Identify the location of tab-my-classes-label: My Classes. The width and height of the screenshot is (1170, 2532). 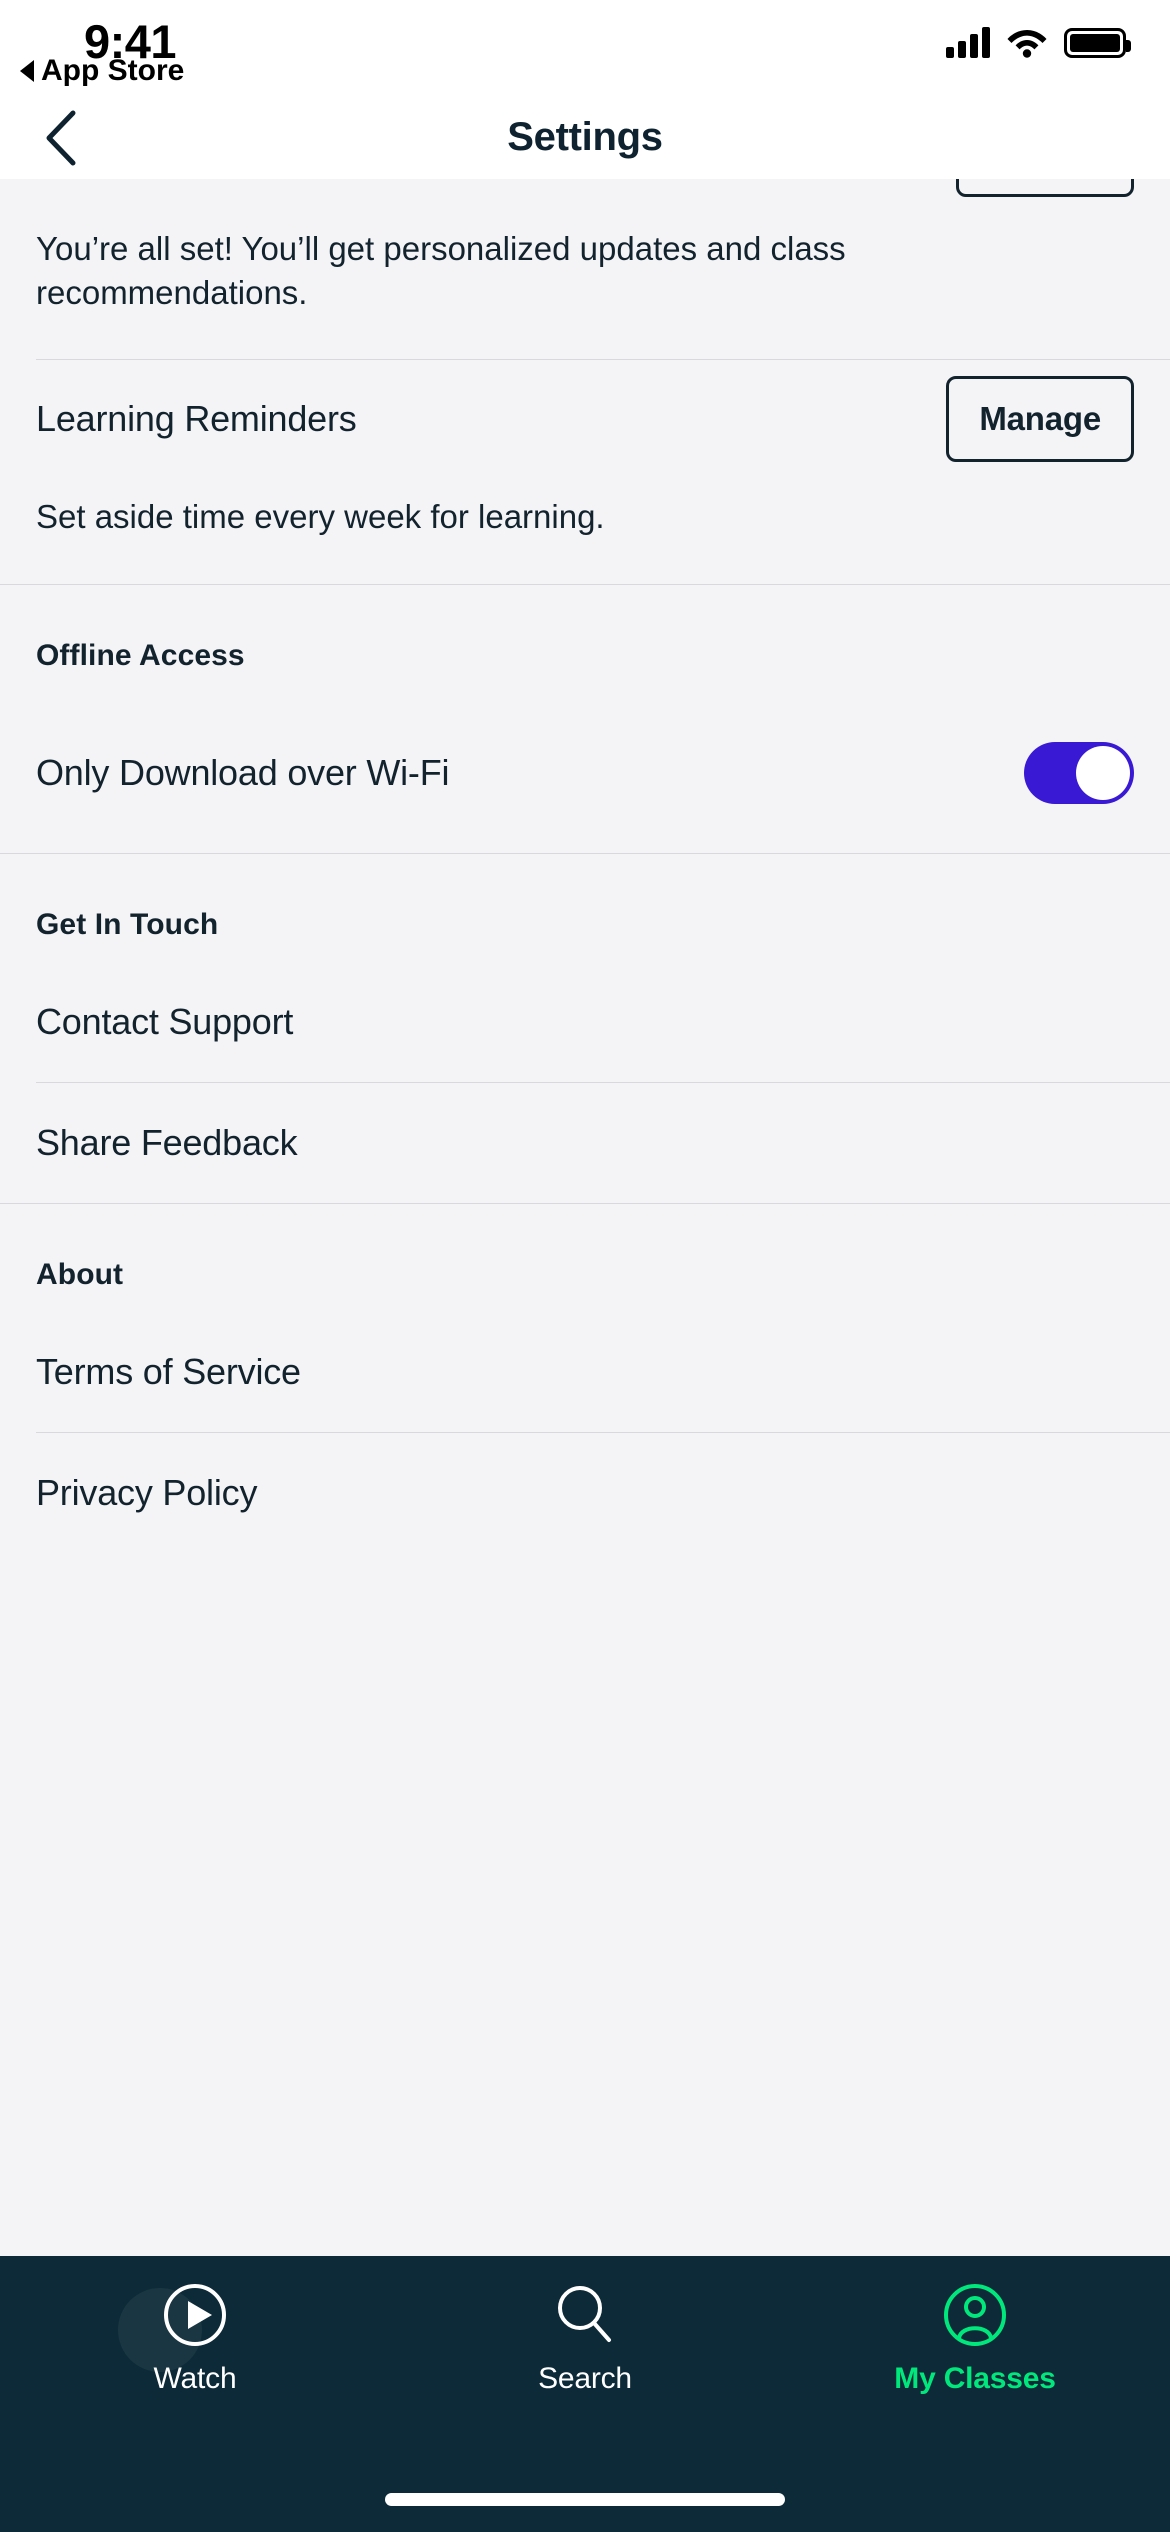
(975, 2378).